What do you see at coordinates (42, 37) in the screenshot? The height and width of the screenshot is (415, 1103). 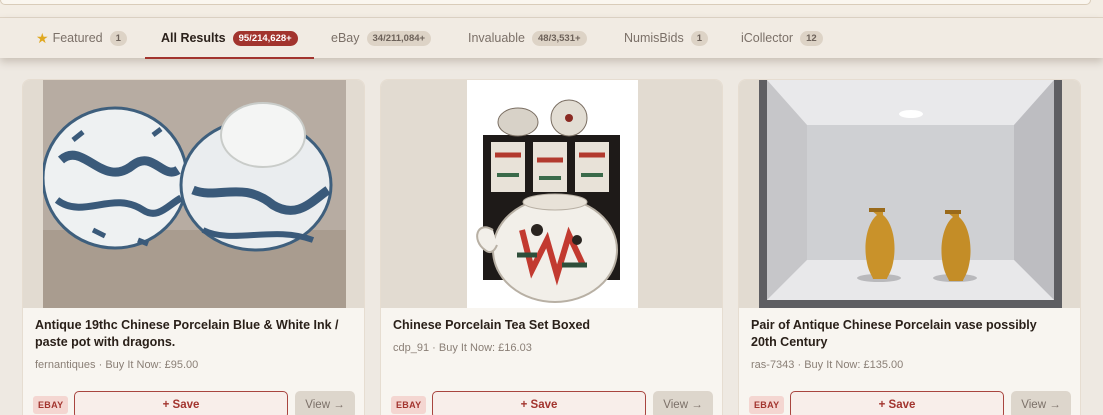 I see `star-icon: ★` at bounding box center [42, 37].